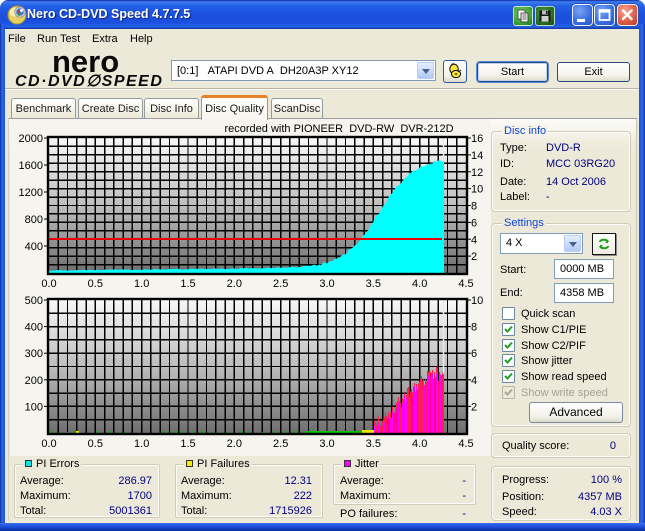 The image size is (645, 531). Describe the element at coordinates (477, 173) in the screenshot. I see `svg-text: 12` at that location.